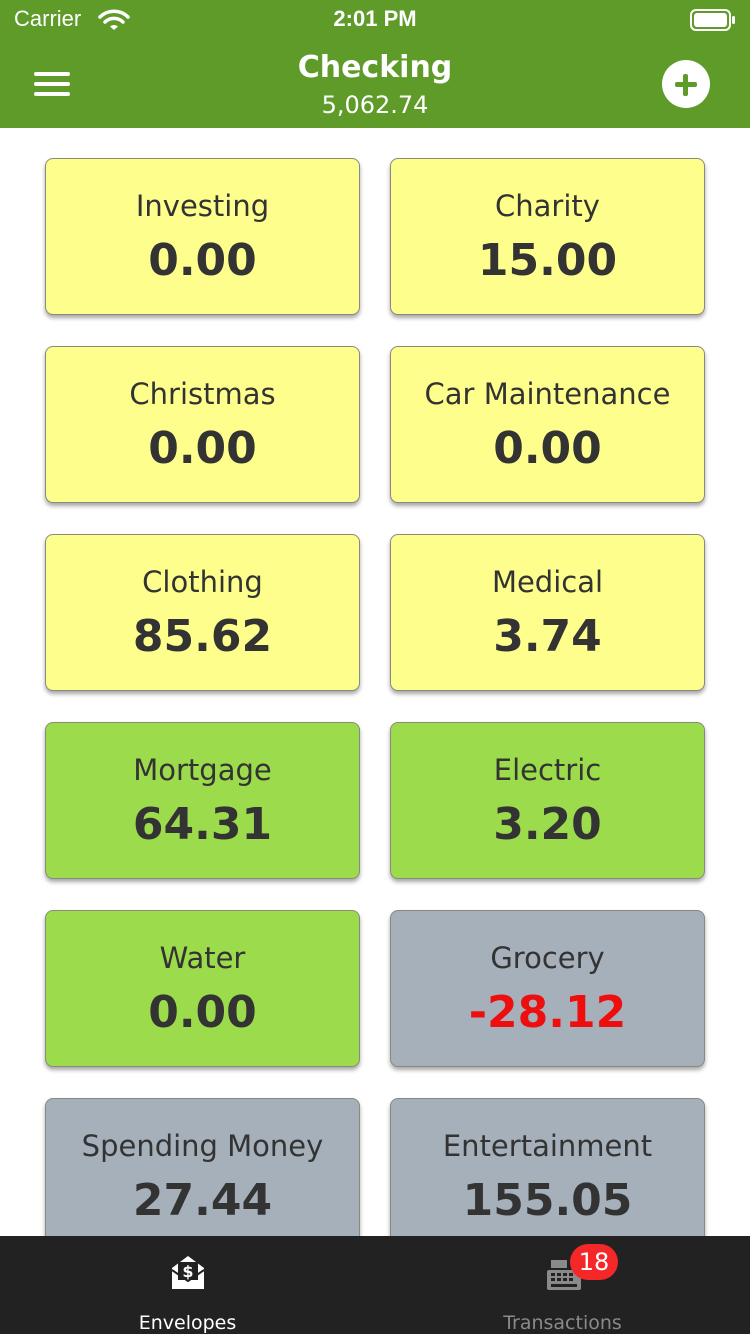  I want to click on envelope-card: Christmas 0.00, so click(202, 424).